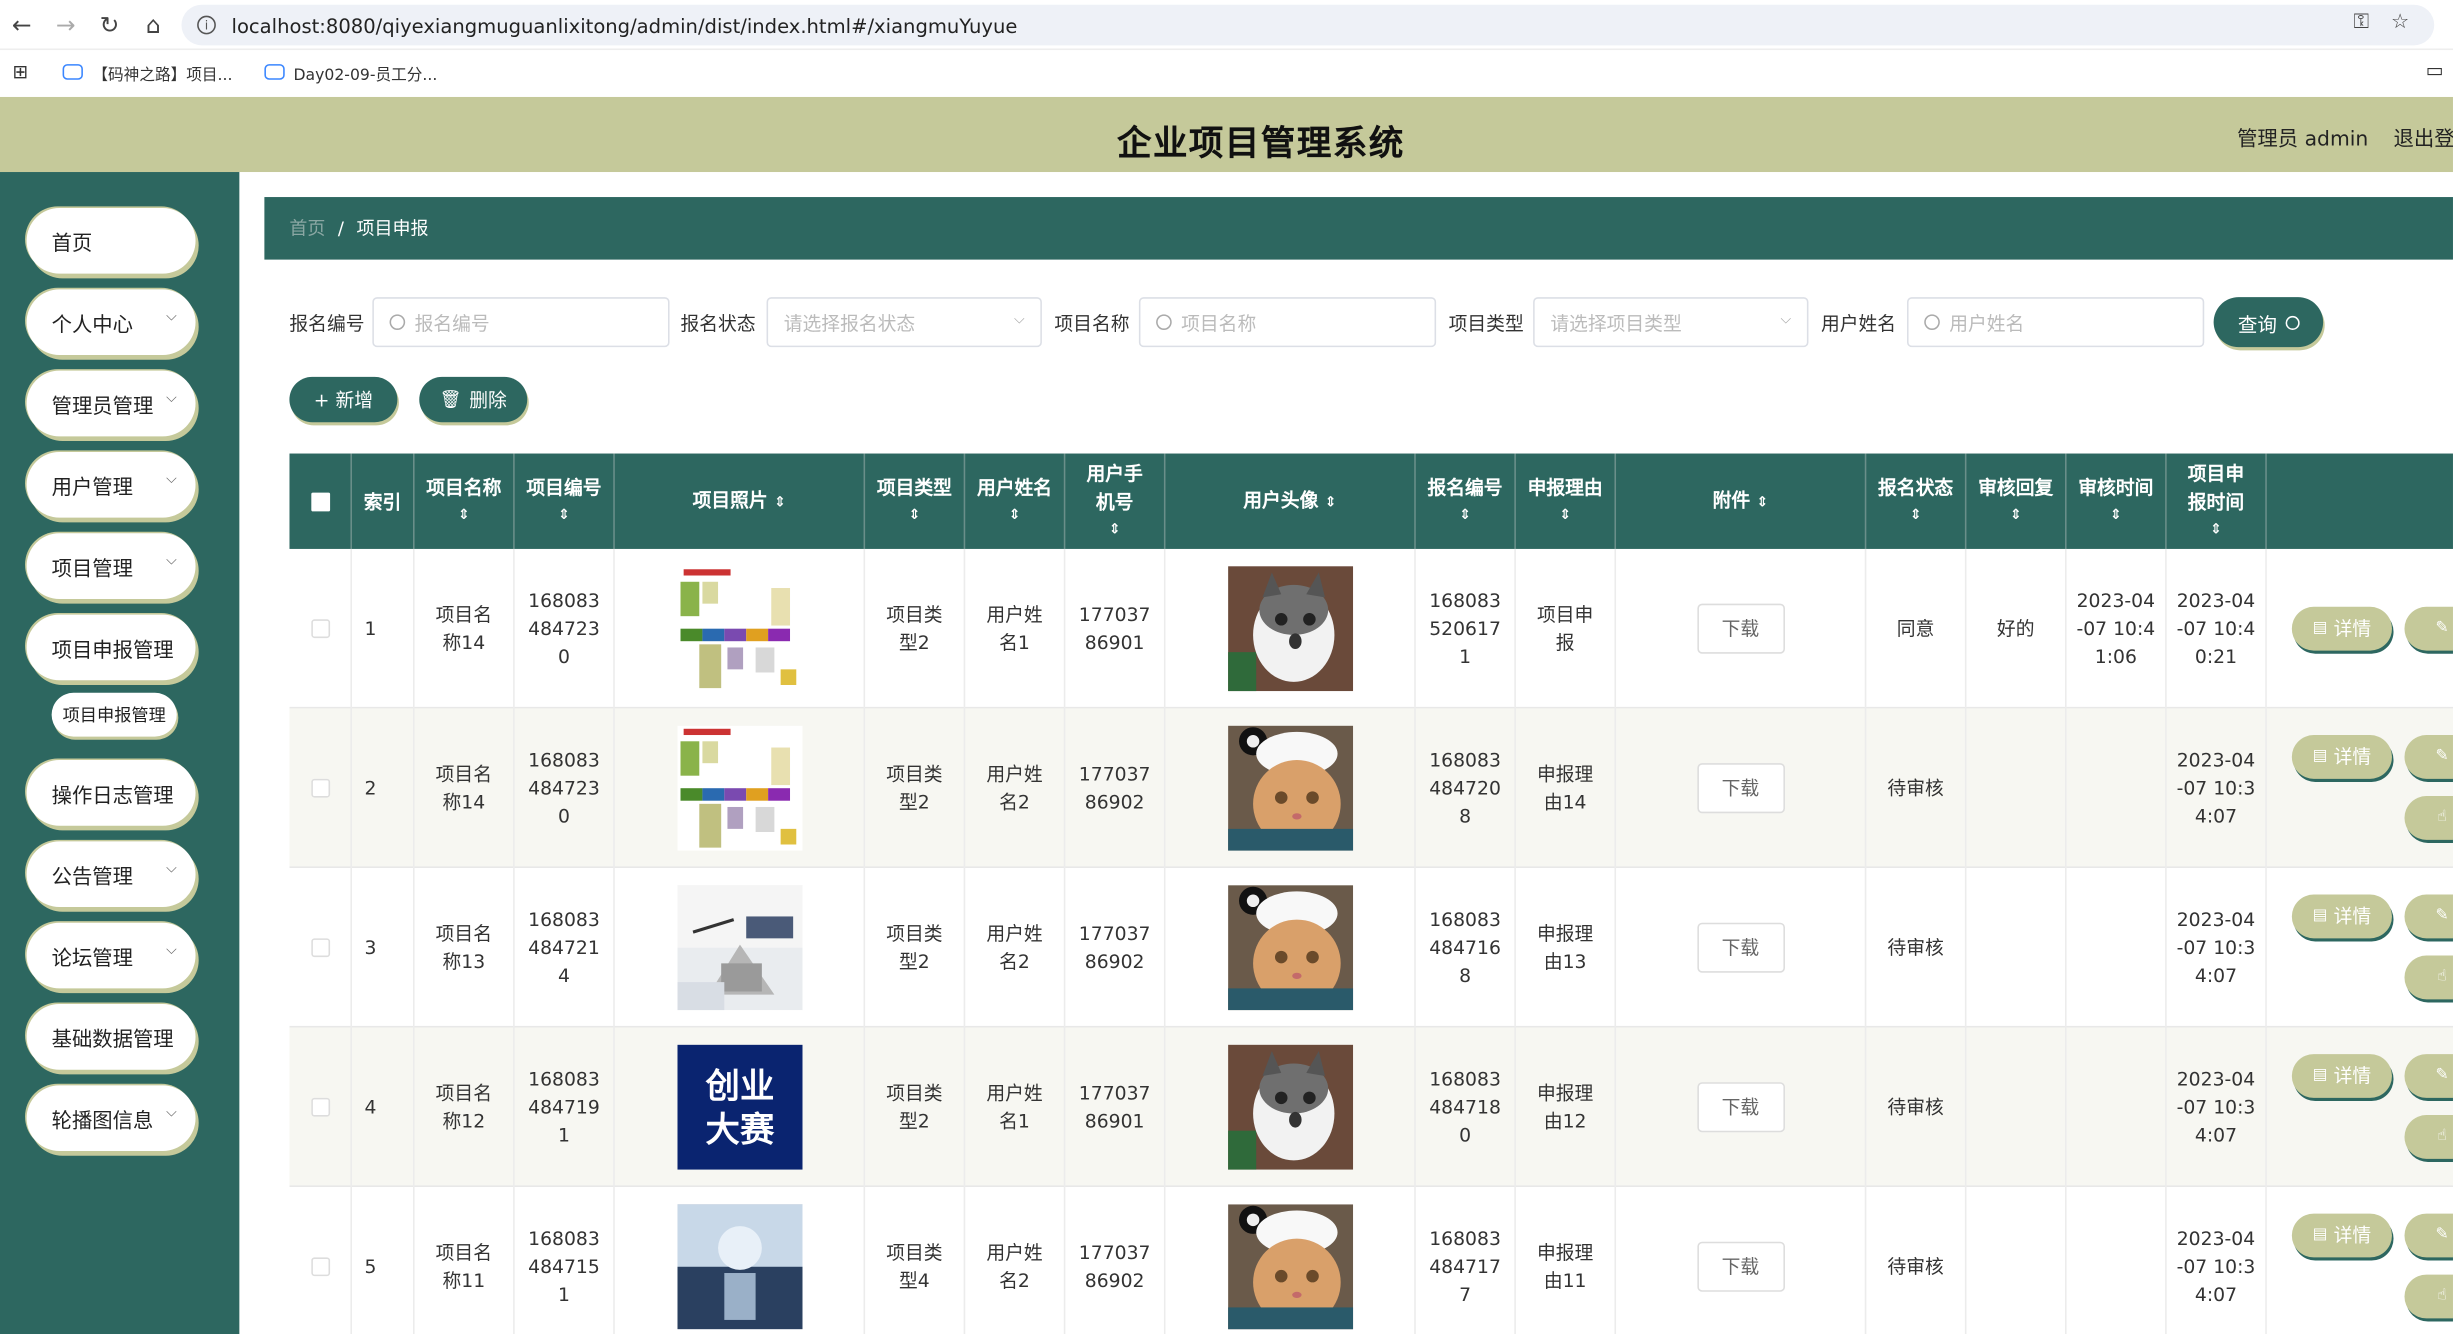  Describe the element at coordinates (1565, 487) in the screenshot. I see `column-label: 申报理由` at that location.